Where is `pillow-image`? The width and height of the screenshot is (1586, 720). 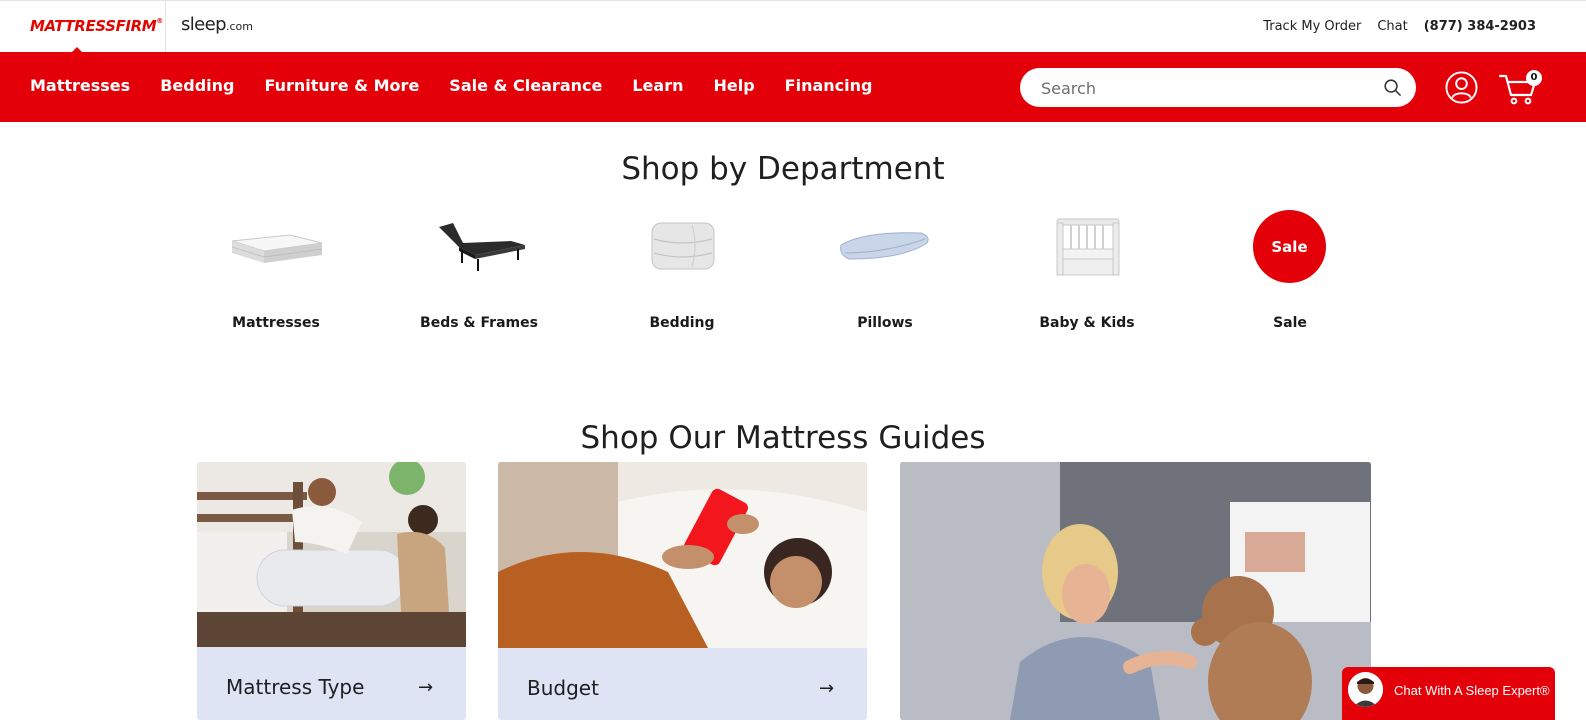 pillow-image is located at coordinates (884, 246).